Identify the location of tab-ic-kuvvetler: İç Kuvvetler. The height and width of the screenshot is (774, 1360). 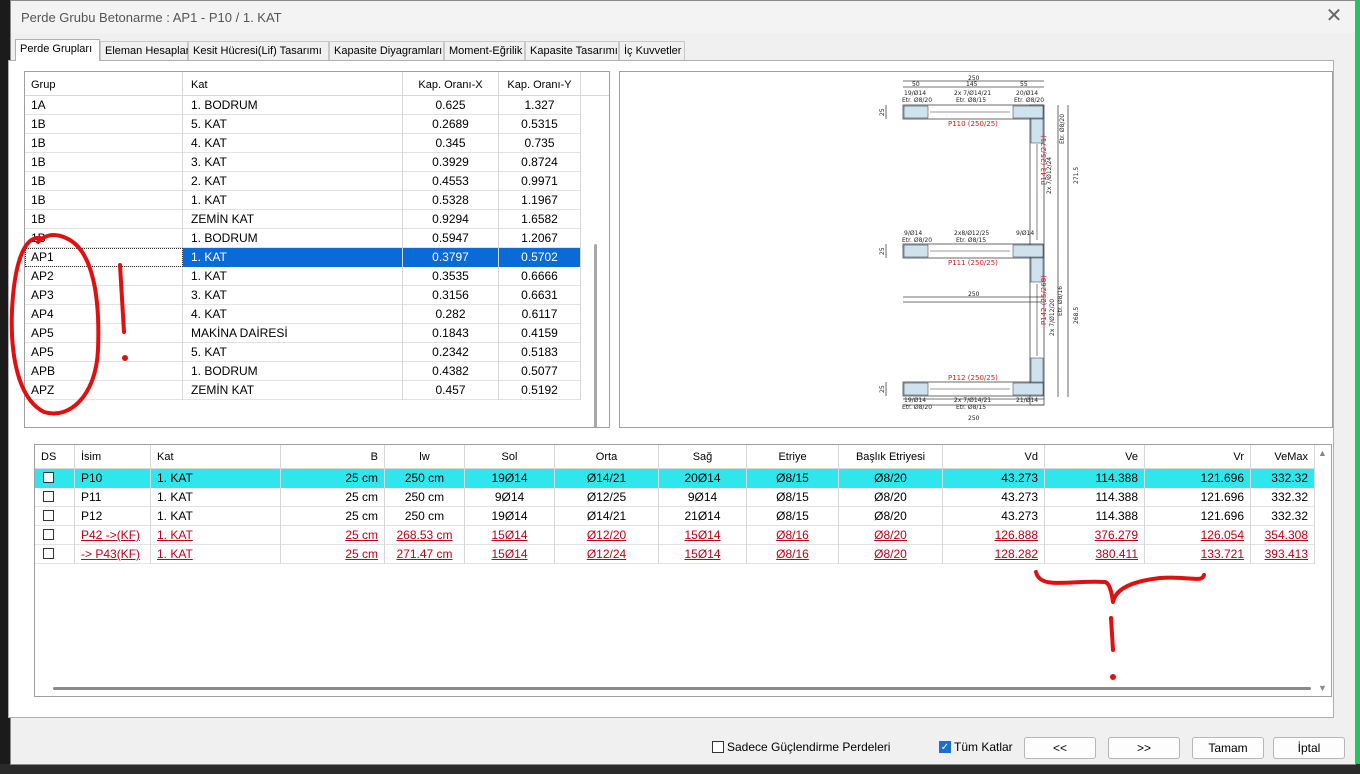
(652, 50).